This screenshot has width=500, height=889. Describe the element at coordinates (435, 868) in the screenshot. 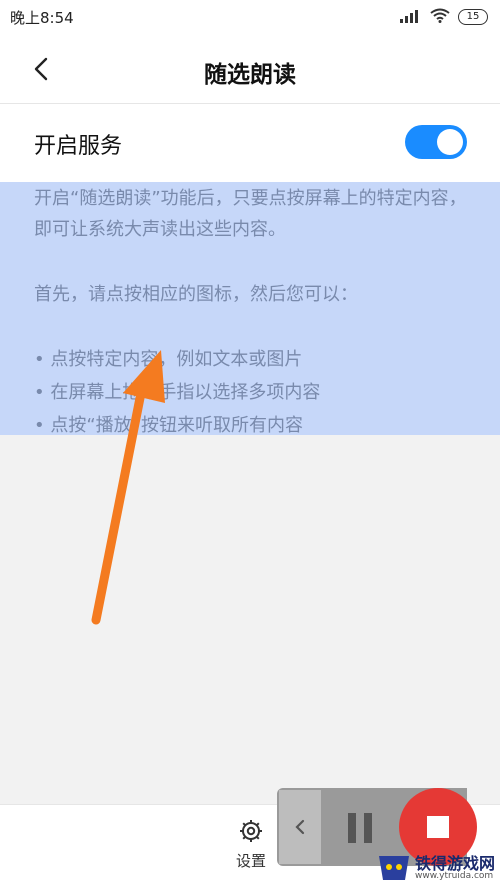

I see `watermark: 铁得游戏网 www.ytruida.com` at that location.